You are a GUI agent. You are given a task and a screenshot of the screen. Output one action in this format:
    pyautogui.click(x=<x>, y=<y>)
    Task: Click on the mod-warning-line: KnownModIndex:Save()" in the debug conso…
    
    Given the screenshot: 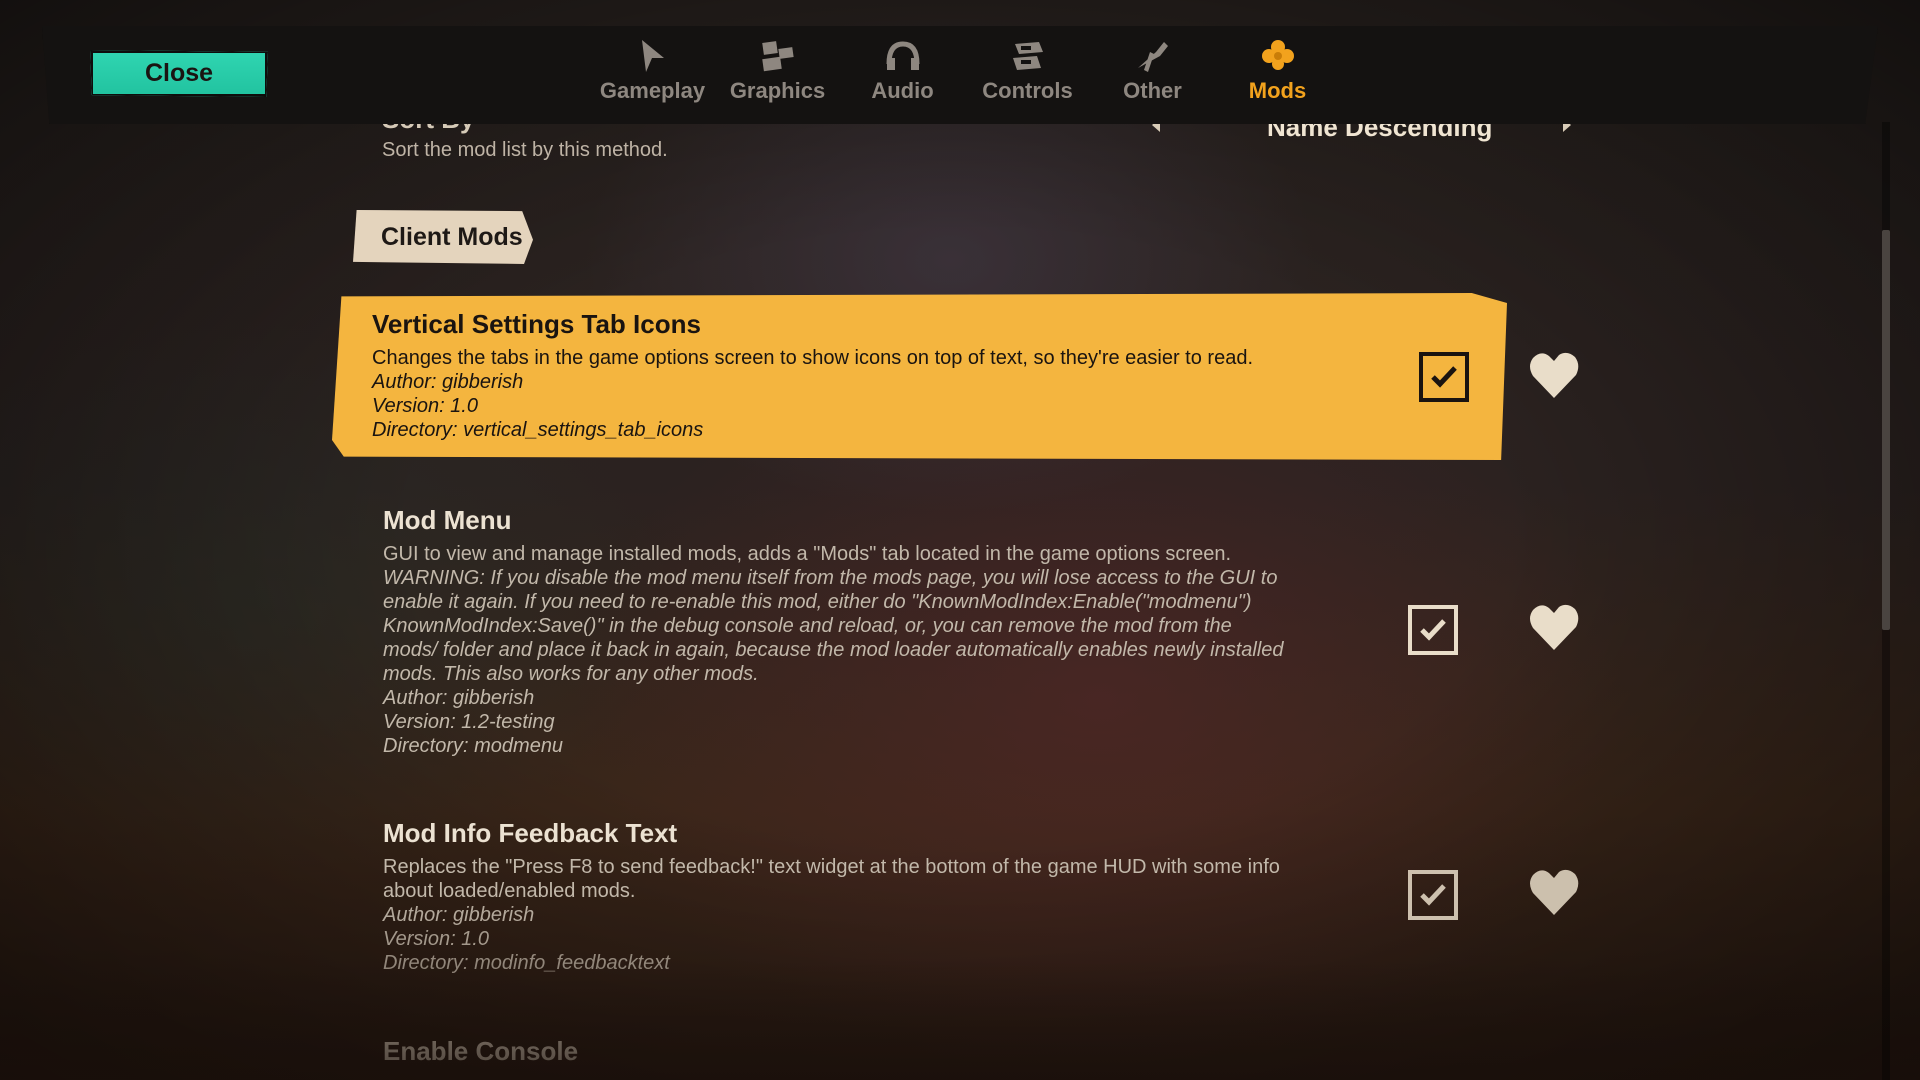 What is the action you would take?
    pyautogui.click(x=807, y=626)
    